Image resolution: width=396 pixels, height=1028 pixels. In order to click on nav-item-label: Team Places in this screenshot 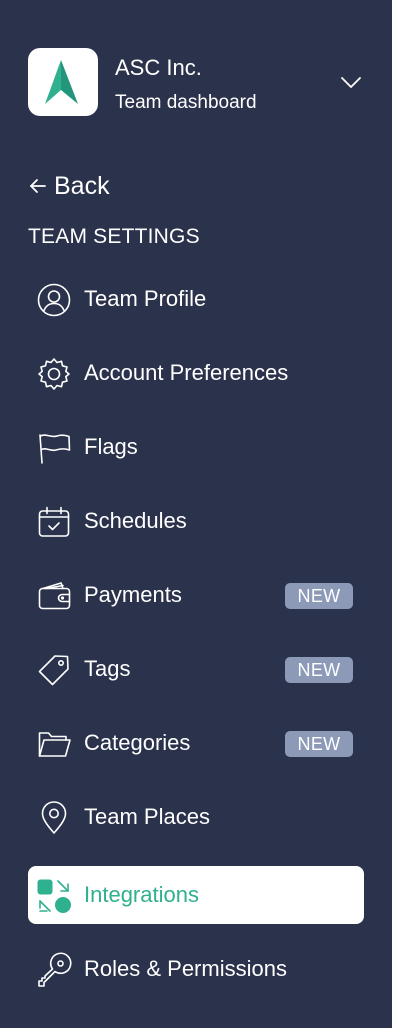, I will do `click(147, 816)`.